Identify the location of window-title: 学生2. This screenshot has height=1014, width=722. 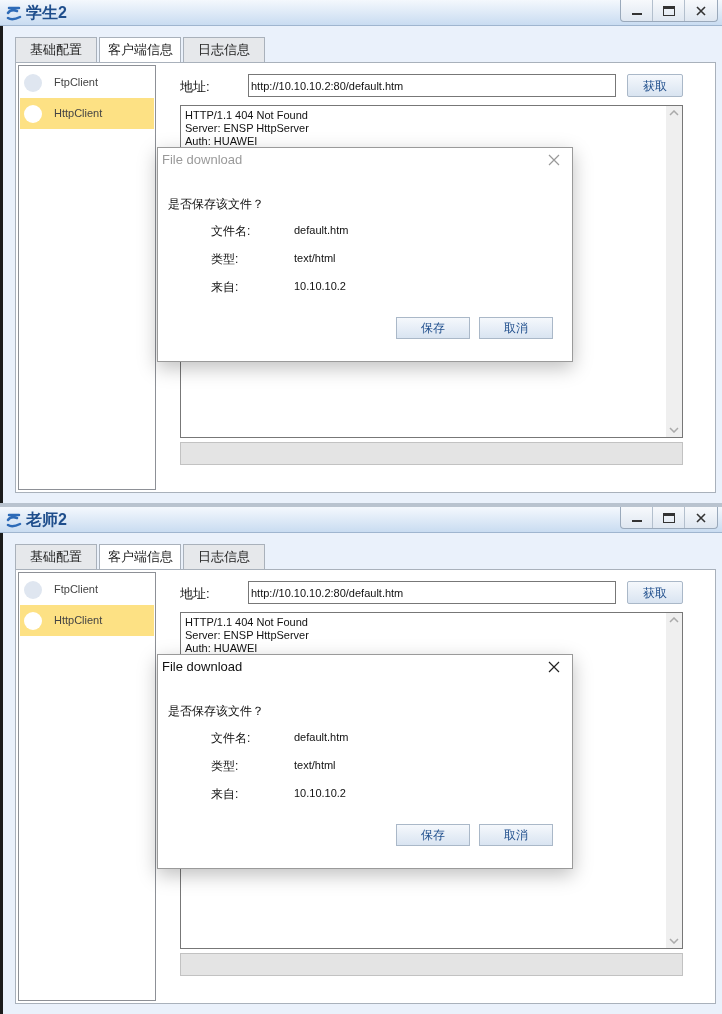
(46, 12).